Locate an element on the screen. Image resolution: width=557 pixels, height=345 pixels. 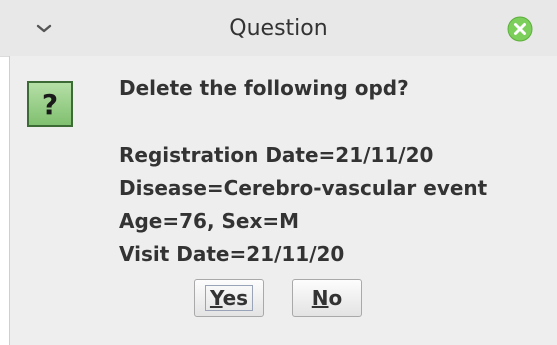
detail-disease: Disease=Cerebro-vascular event is located at coordinates (303, 188).